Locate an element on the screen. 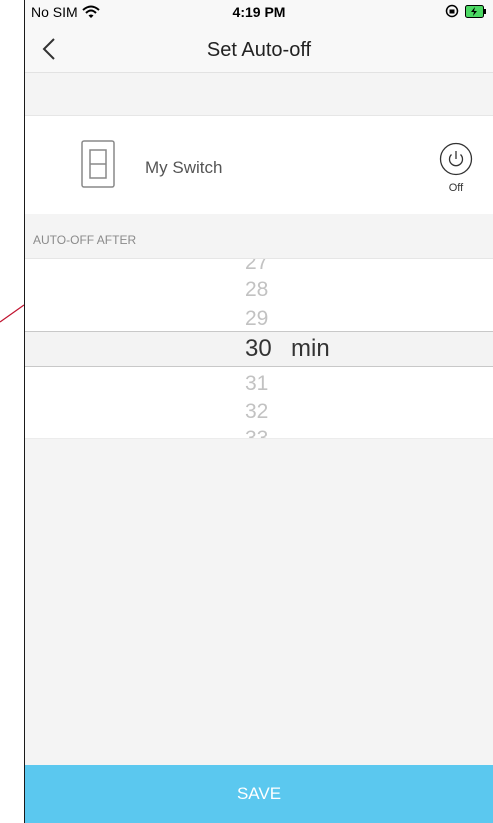  picker-item: 33 is located at coordinates (256, 432).